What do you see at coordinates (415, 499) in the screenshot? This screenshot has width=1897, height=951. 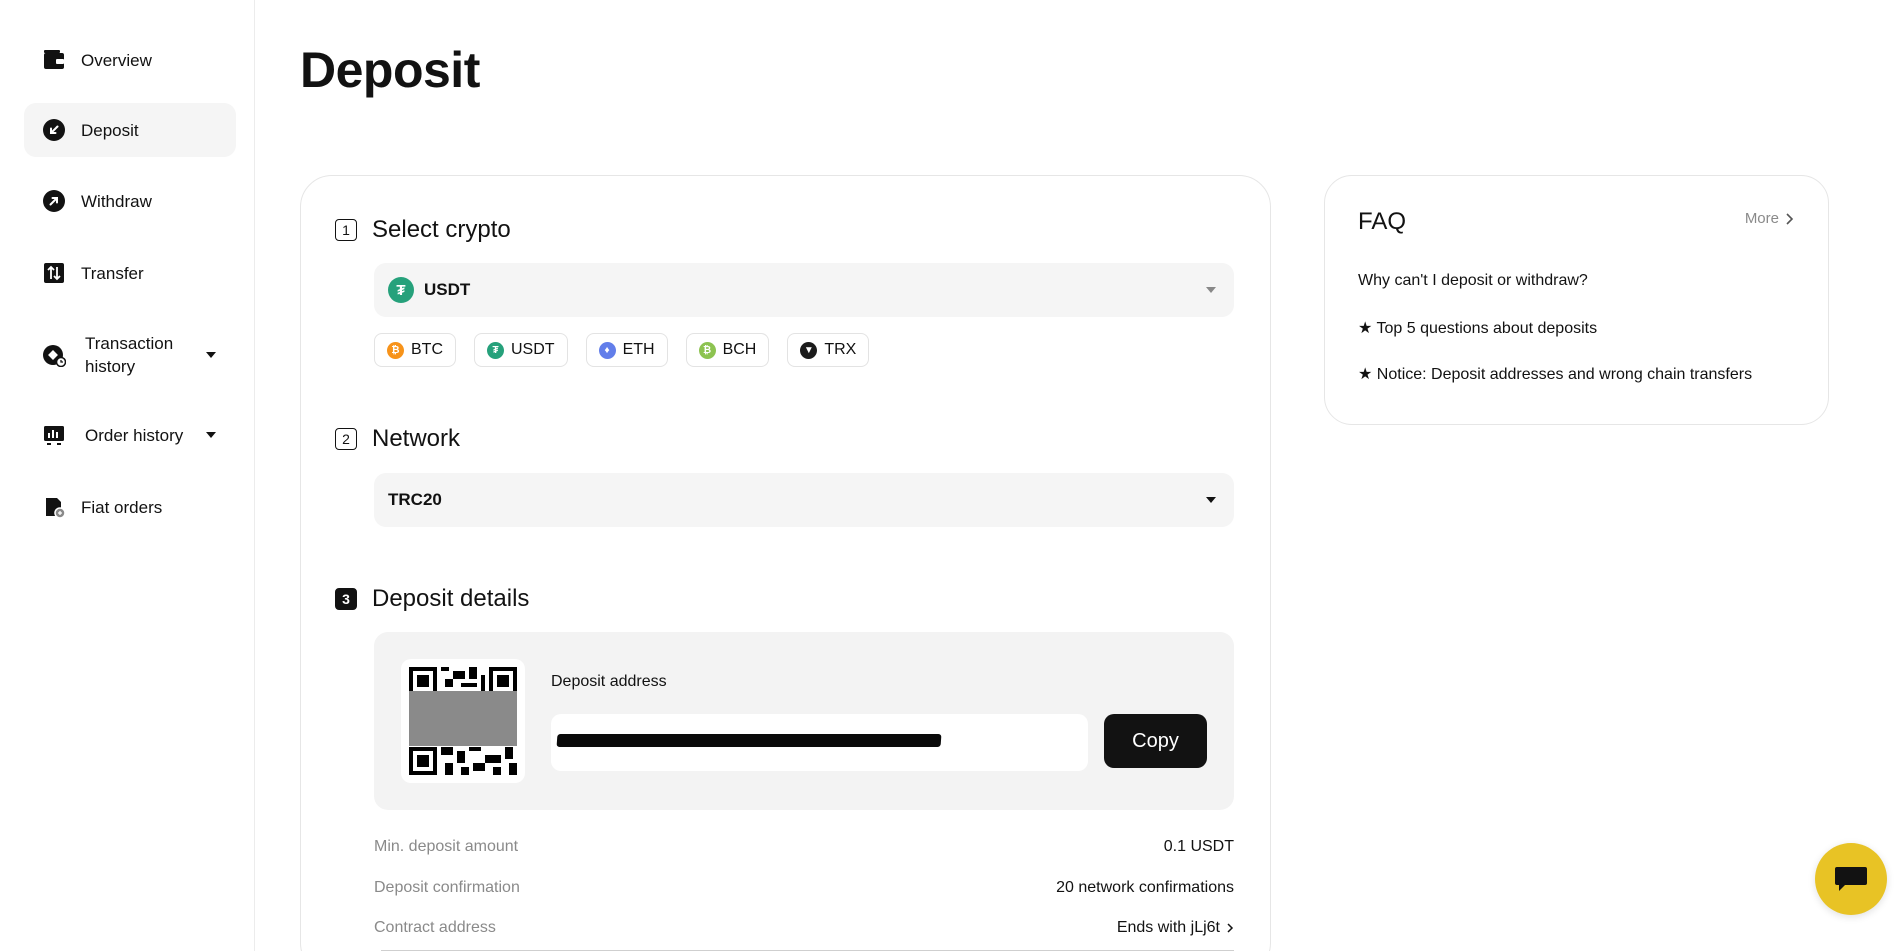 I see `network-select-value: TRC20` at bounding box center [415, 499].